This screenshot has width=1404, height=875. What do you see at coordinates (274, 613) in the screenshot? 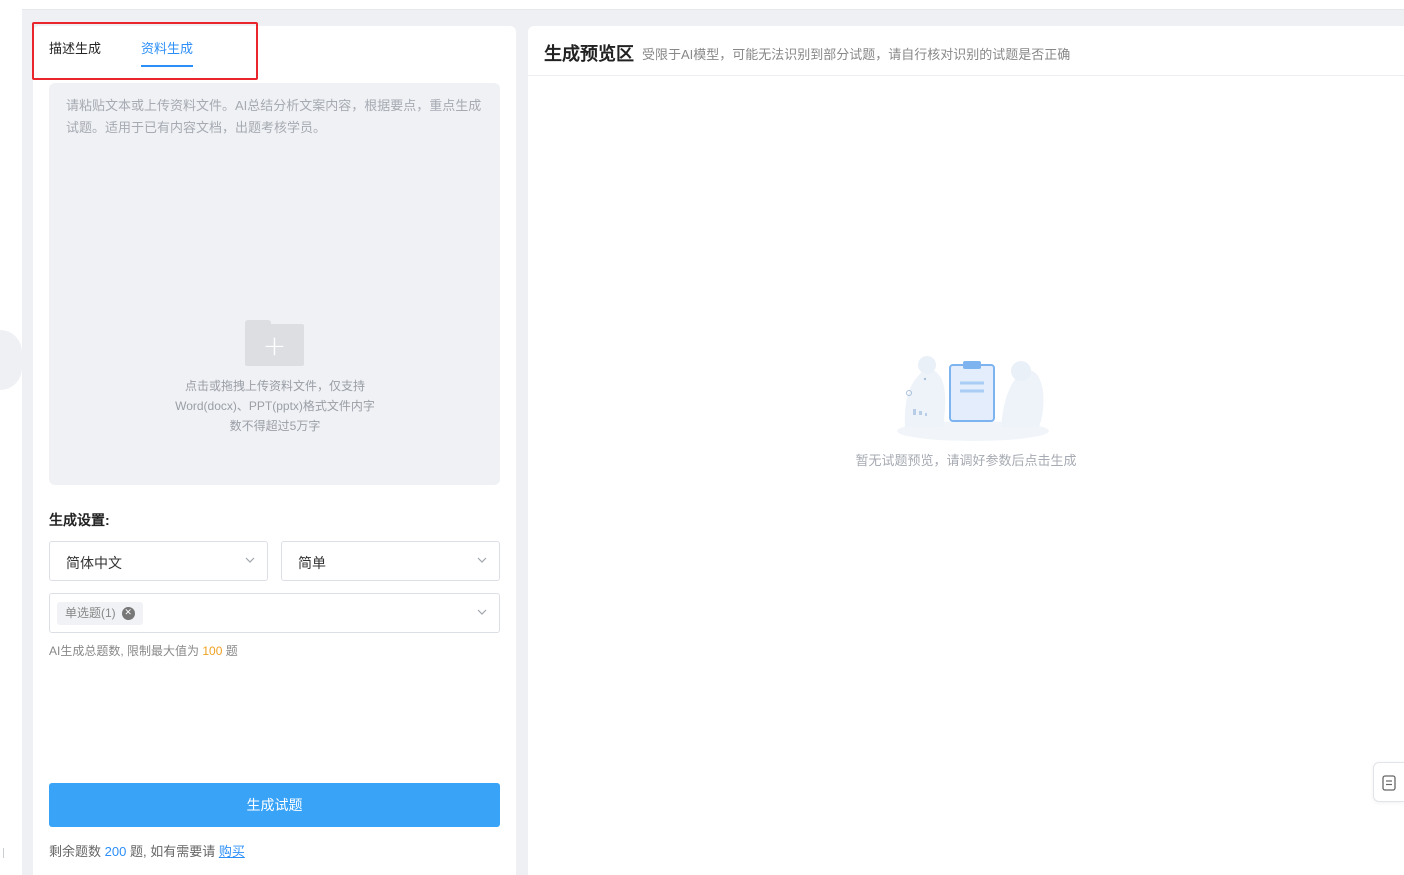
I see `question-type-select: 单选题(1) ✕` at bounding box center [274, 613].